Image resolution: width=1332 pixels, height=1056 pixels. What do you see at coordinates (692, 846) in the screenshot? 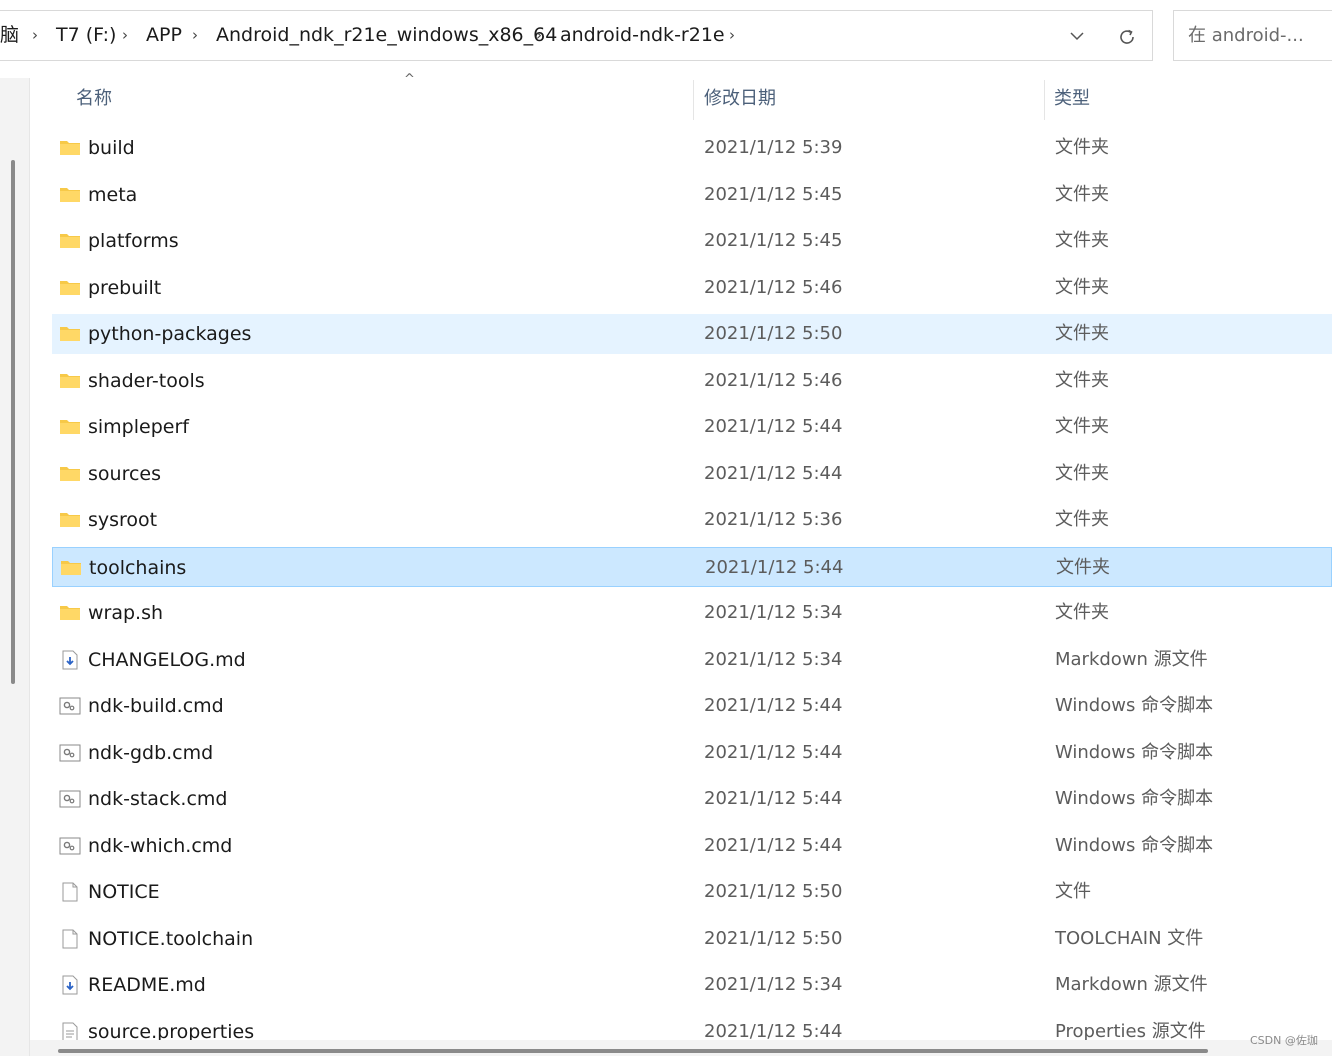
I see `file-row: ndk-which.cmd 2021/1/12 5:44 Windows 命令脚本` at bounding box center [692, 846].